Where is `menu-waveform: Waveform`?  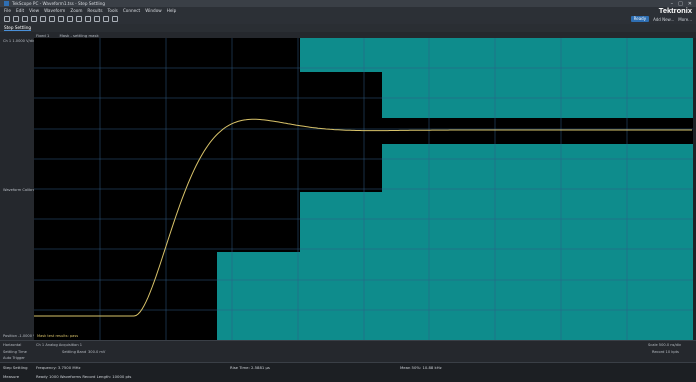 menu-waveform: Waveform is located at coordinates (54, 10).